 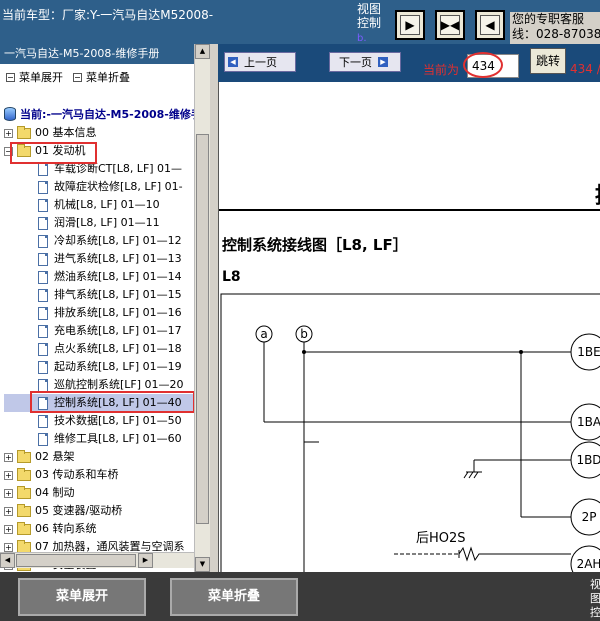 What do you see at coordinates (55, 456) in the screenshot?
I see `tree-item-label: 02 悬架` at bounding box center [55, 456].